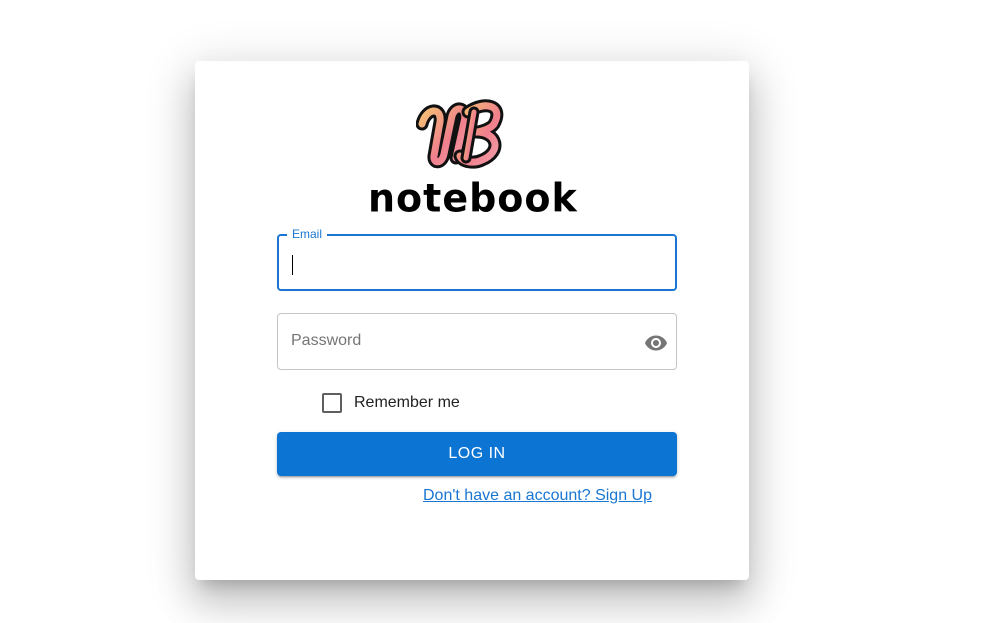  Describe the element at coordinates (307, 234) in the screenshot. I see `email-field-label: Email` at that location.